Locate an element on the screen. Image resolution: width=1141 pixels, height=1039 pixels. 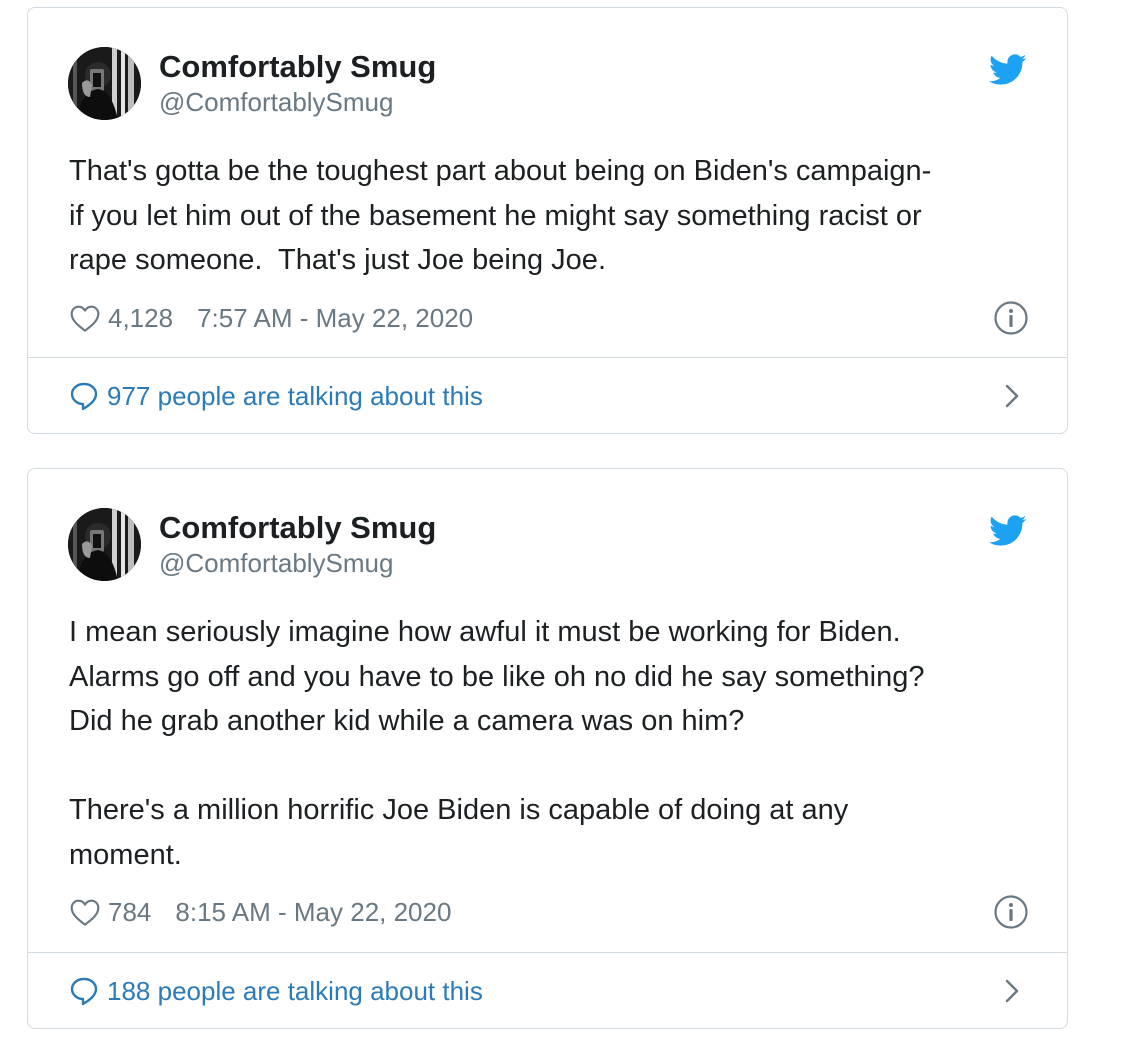
tweet-meta: 4,128 7:57 AM - May 22, 2020 is located at coordinates (549, 318).